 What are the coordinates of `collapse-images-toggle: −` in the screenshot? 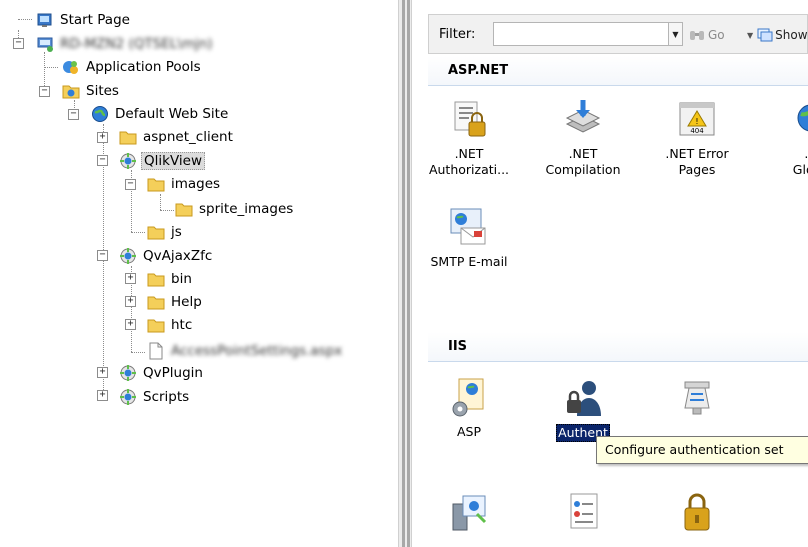 It's located at (130, 184).